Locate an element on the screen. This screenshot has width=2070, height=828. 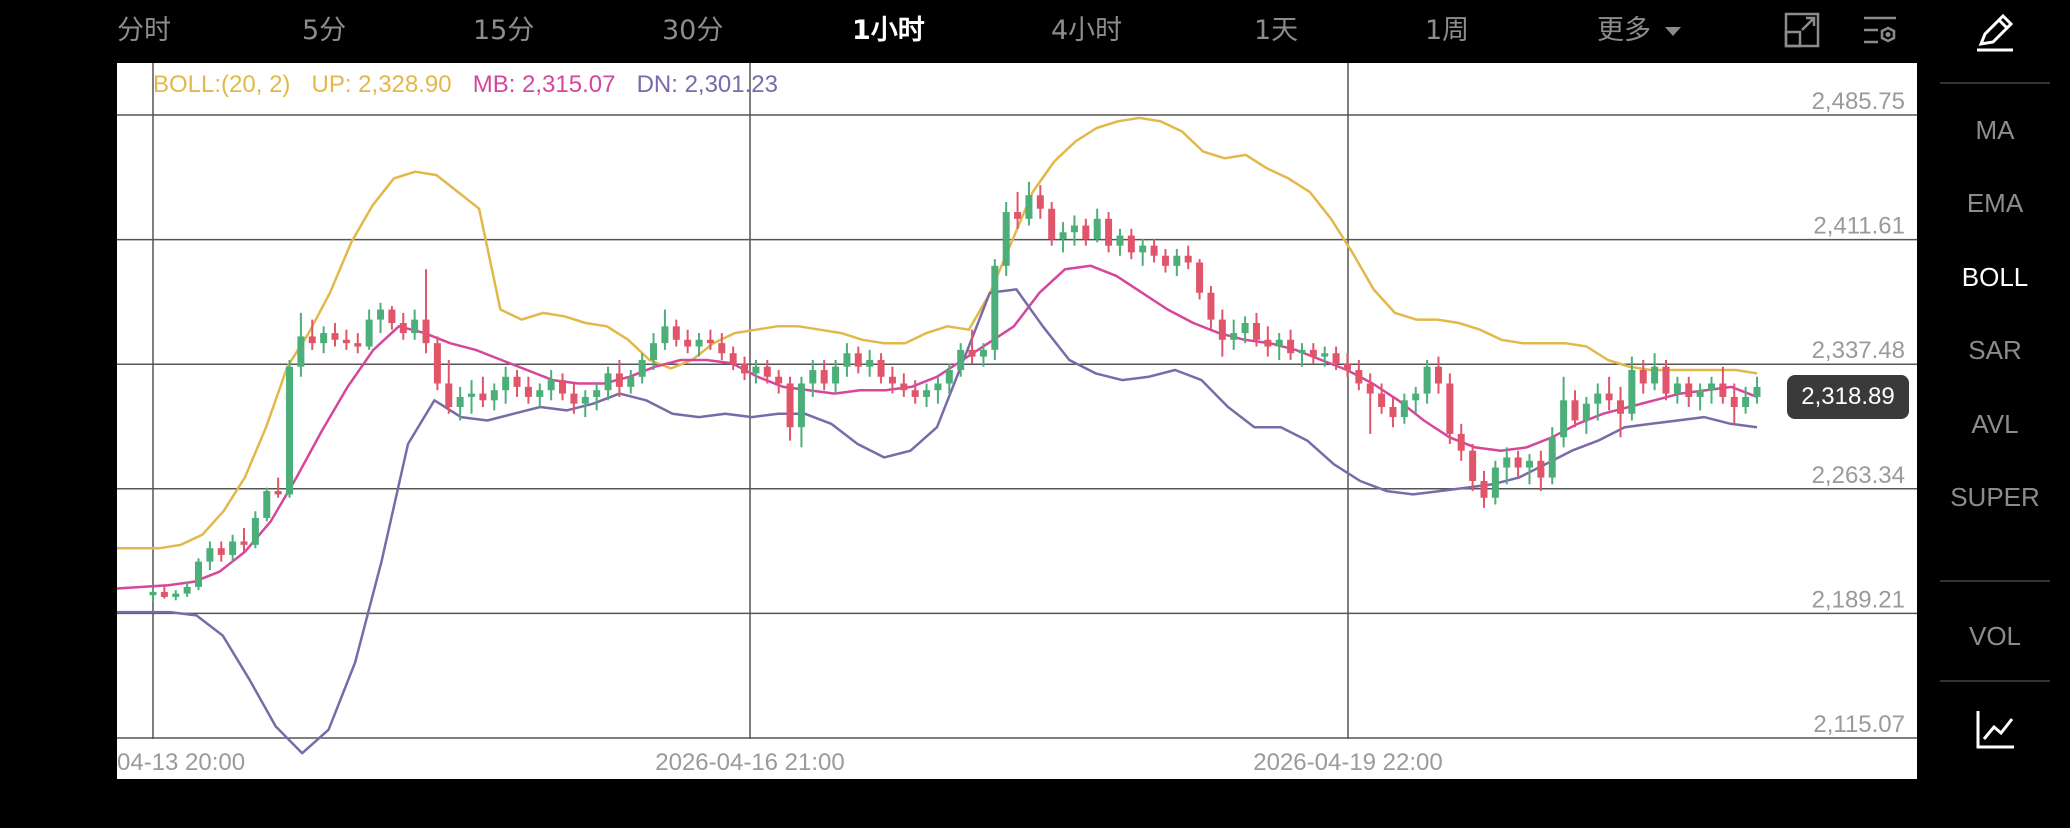
fullscreen-icon is located at coordinates (1802, 30).